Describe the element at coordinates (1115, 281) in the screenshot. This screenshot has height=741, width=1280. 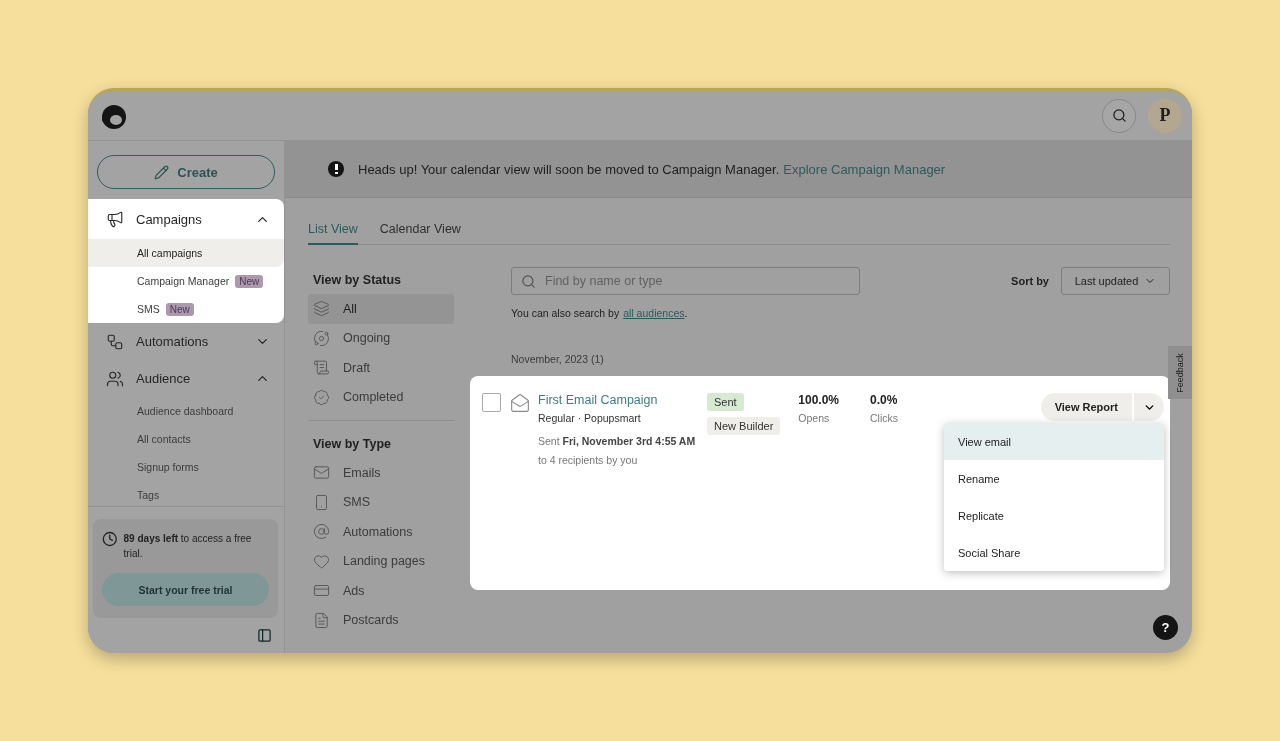
I see `sort-select: Last updated` at that location.